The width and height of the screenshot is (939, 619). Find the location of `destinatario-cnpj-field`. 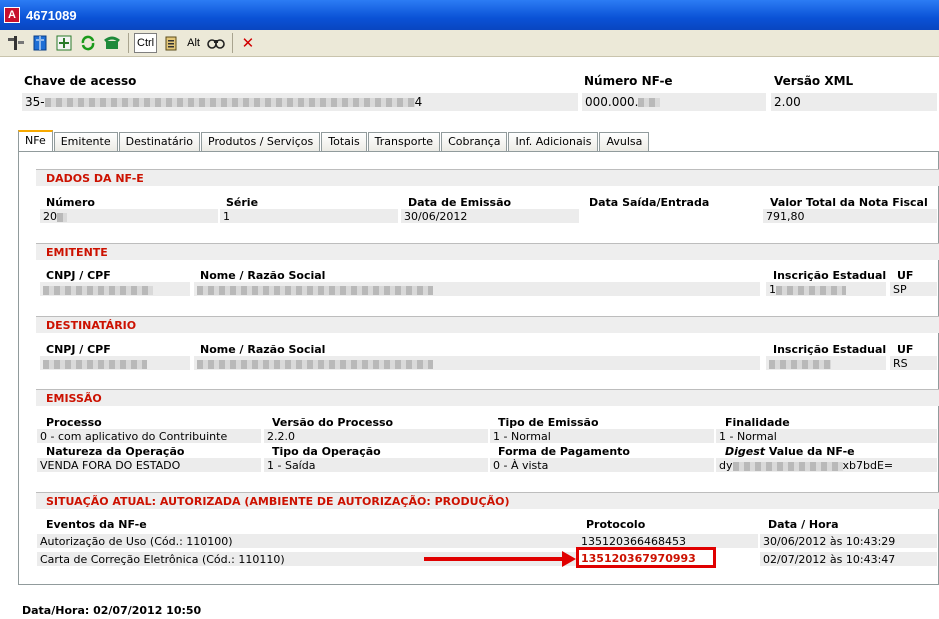

destinatario-cnpj-field is located at coordinates (115, 363).